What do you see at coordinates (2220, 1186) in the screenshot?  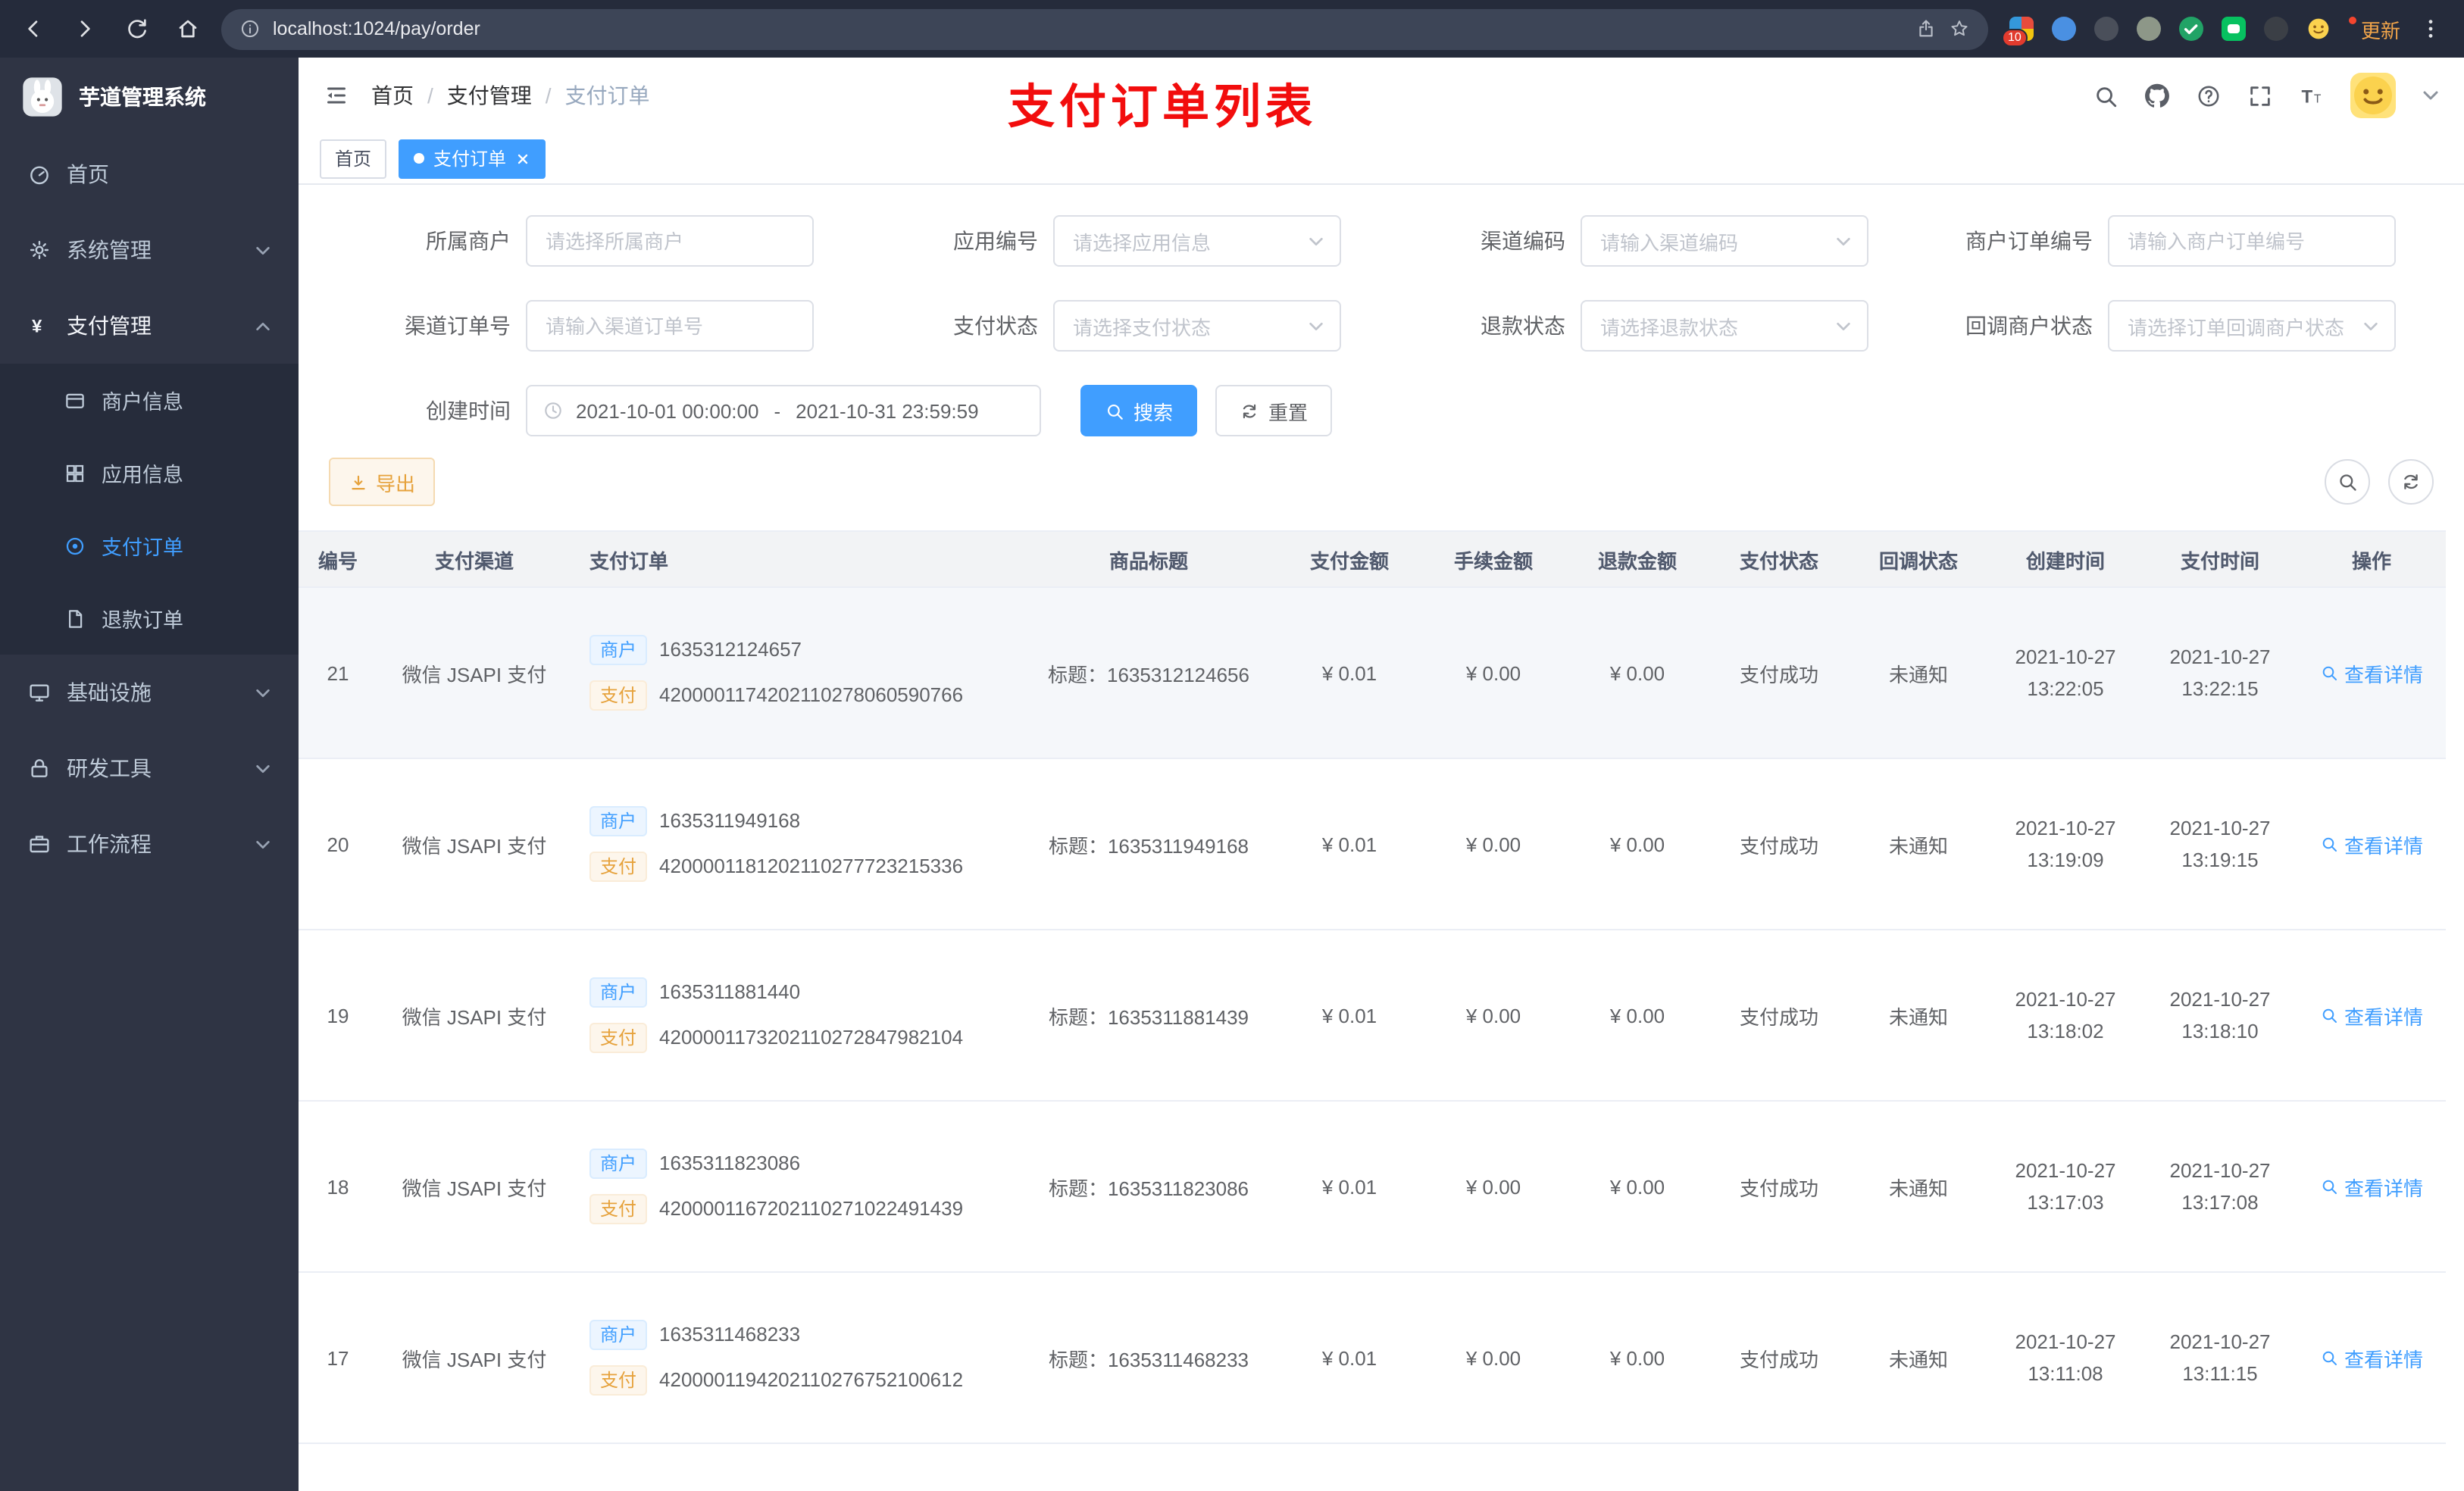 I see `cell-pay-time: 2021-10-27 13:17:08` at bounding box center [2220, 1186].